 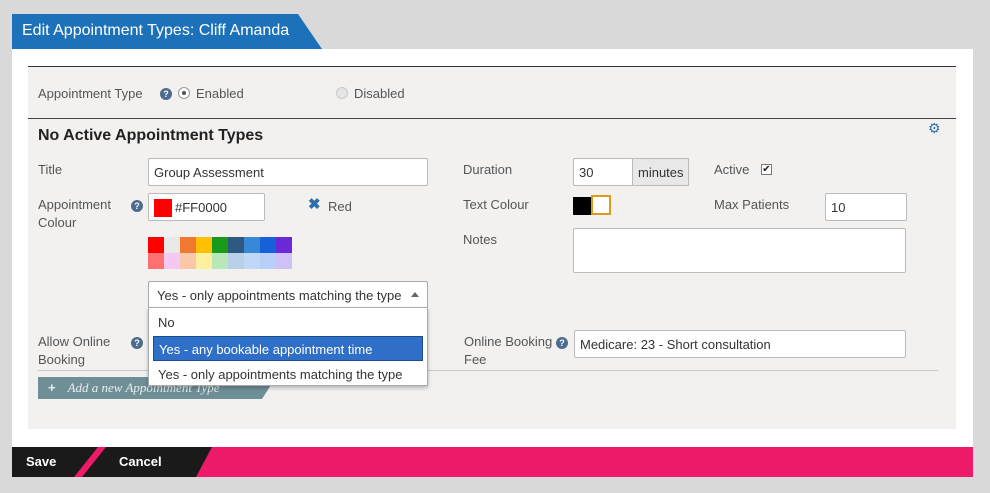 I want to click on save-button: Save, so click(x=41, y=461).